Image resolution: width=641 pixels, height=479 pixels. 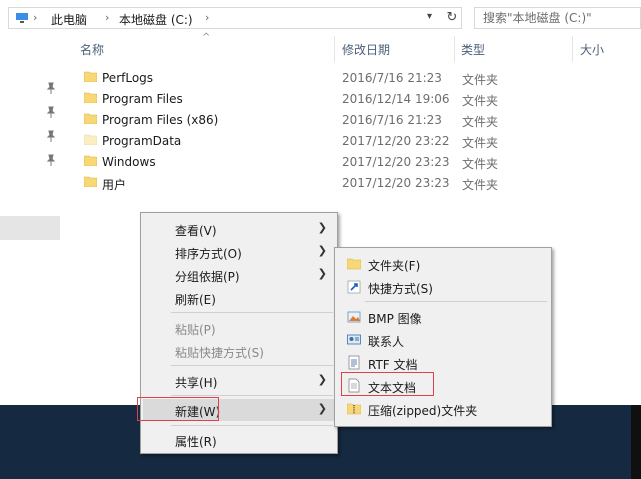 What do you see at coordinates (239, 440) in the screenshot?
I see `menu-item-properties: 属性(R)` at bounding box center [239, 440].